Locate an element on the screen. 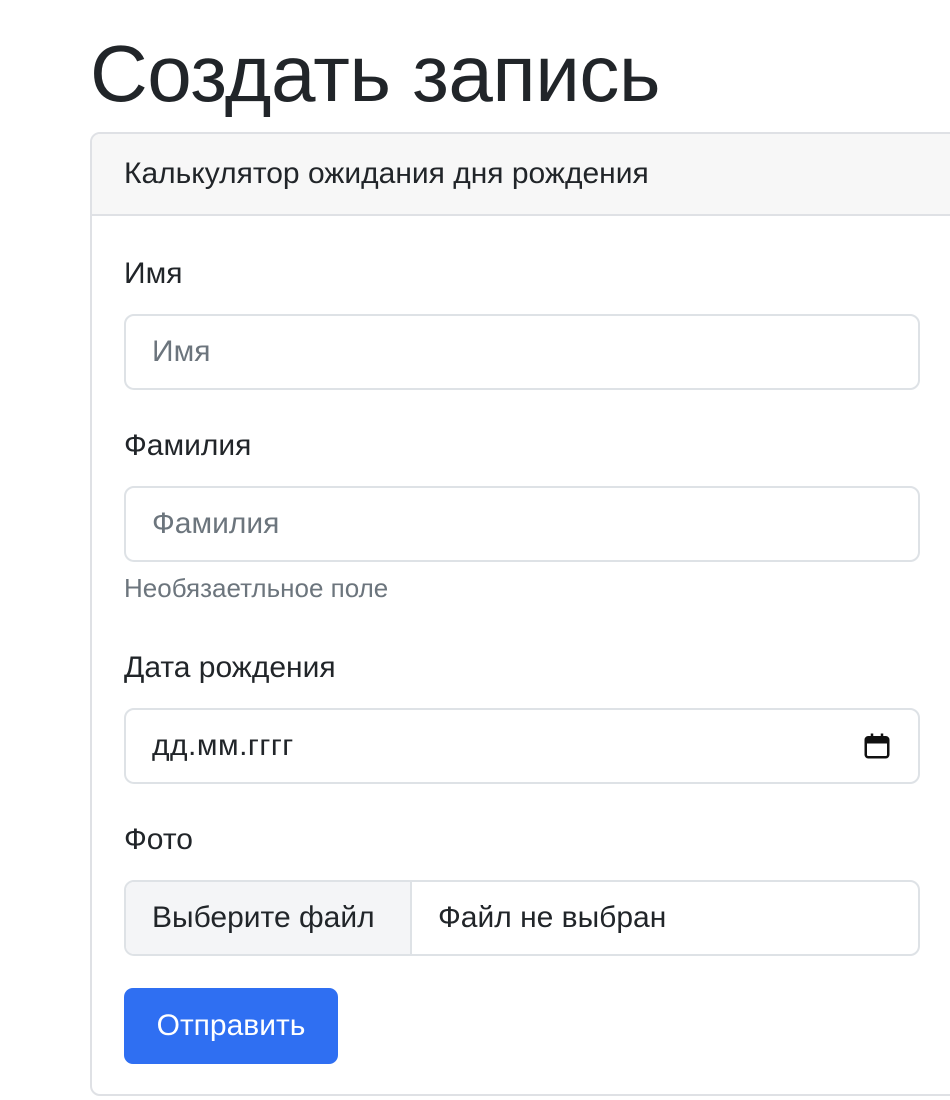 The image size is (950, 1100). submit-button: Отправить is located at coordinates (231, 1026).